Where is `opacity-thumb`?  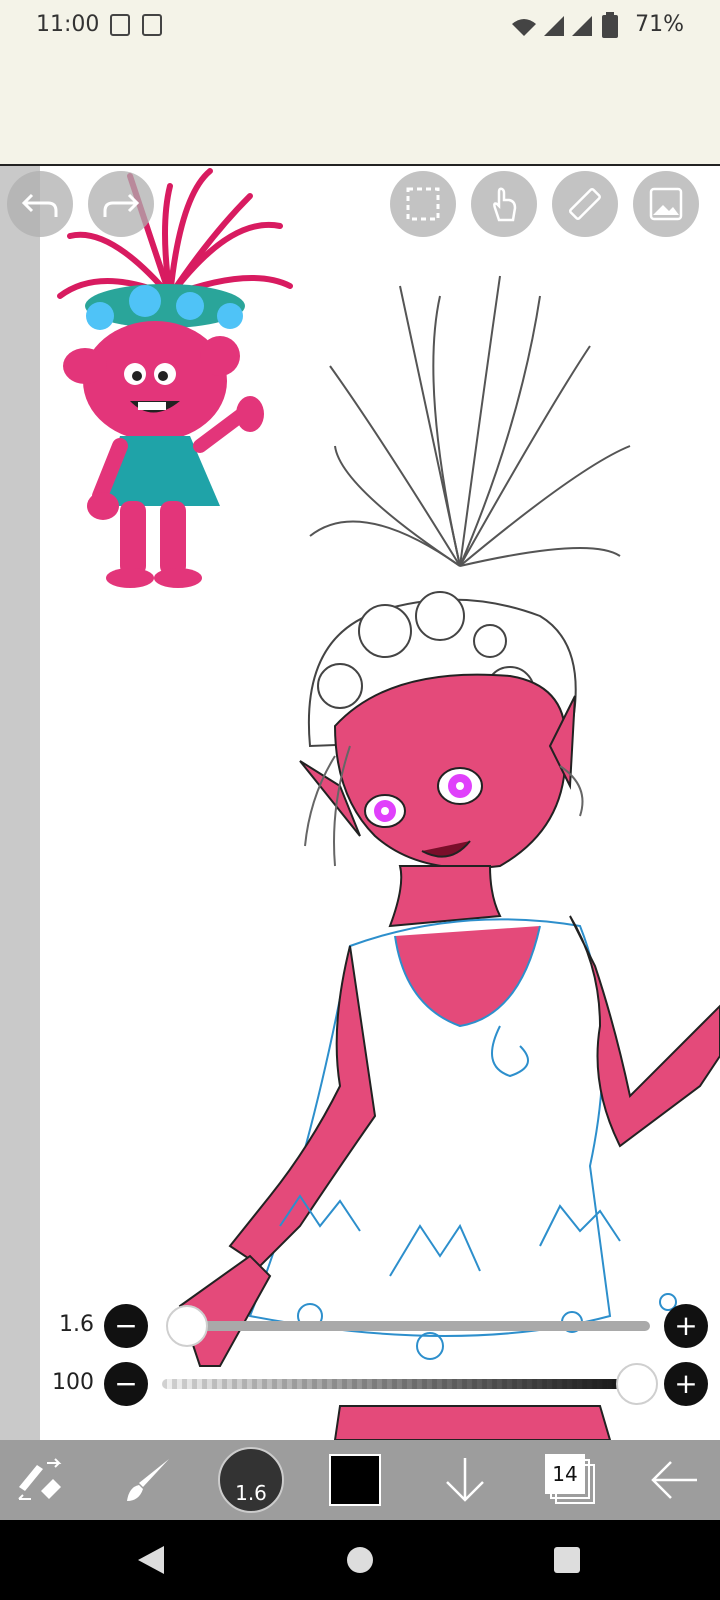 opacity-thumb is located at coordinates (637, 1384).